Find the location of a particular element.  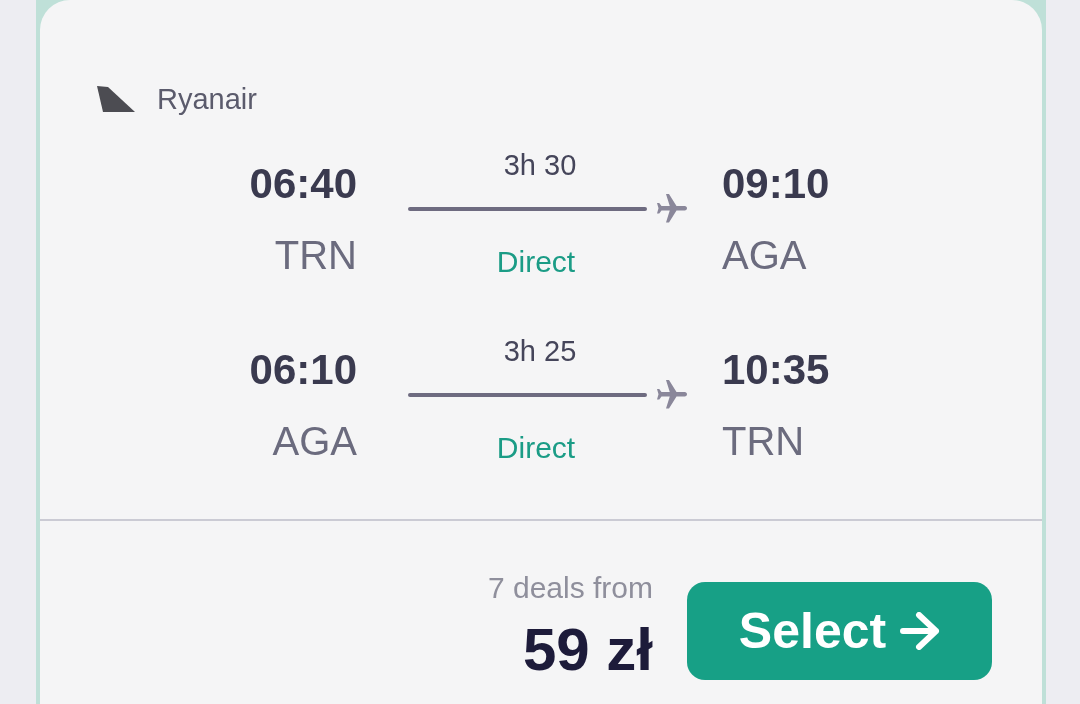

tail-fin-icon is located at coordinates (116, 99).